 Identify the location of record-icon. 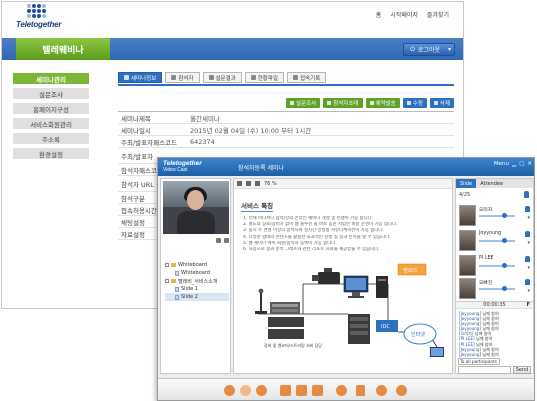
(381, 390).